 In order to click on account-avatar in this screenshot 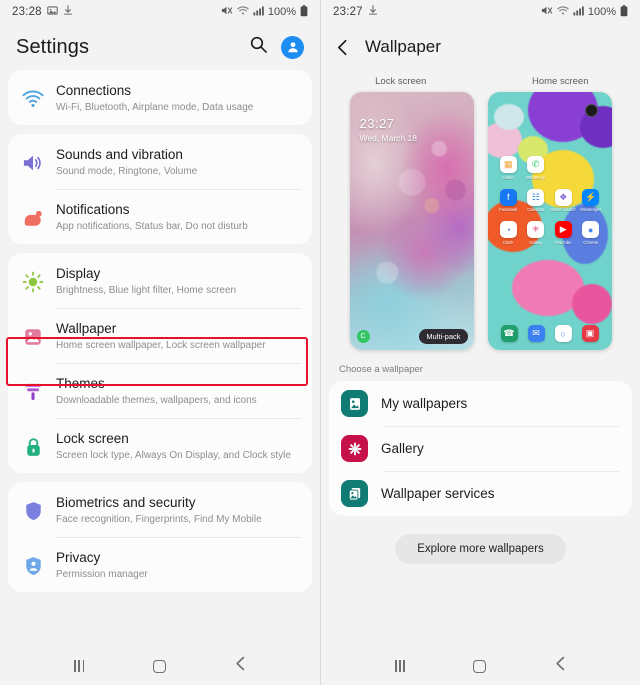, I will do `click(292, 47)`.